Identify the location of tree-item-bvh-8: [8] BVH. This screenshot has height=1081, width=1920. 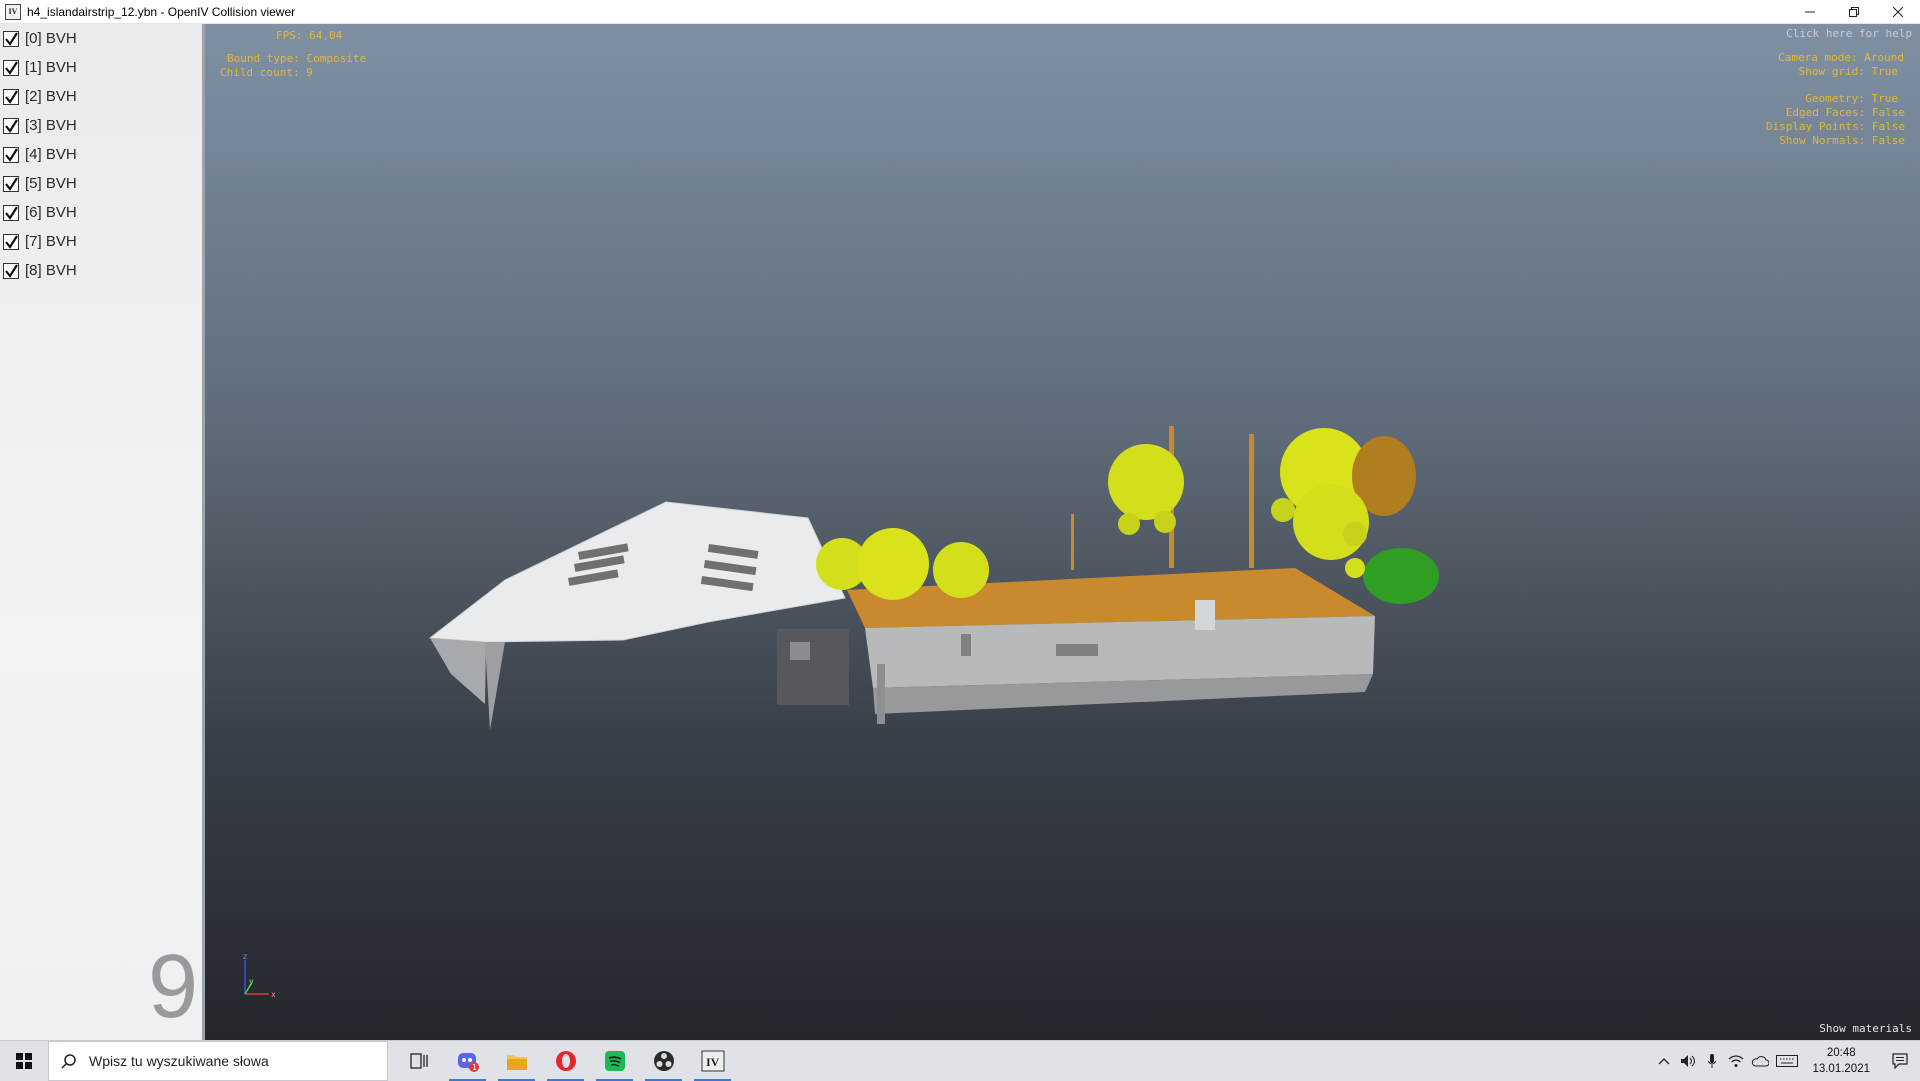
(101, 270).